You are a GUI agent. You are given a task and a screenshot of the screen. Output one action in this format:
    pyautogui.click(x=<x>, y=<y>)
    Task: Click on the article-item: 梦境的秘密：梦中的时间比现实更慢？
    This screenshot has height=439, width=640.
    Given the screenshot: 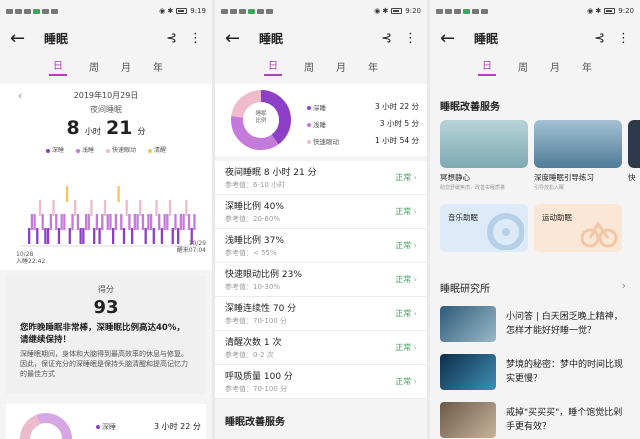 What is the action you would take?
    pyautogui.click(x=535, y=372)
    